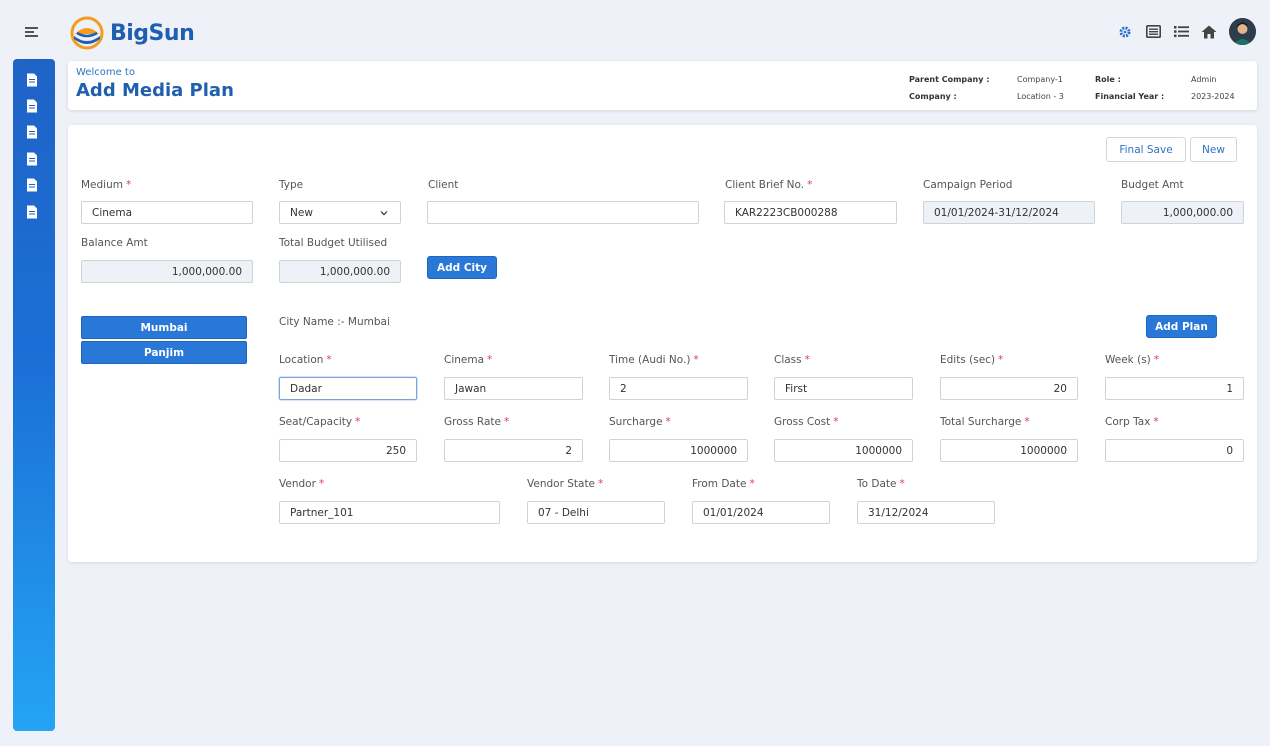 The image size is (1270, 746). What do you see at coordinates (1204, 79) in the screenshot?
I see `role-value: Admin` at bounding box center [1204, 79].